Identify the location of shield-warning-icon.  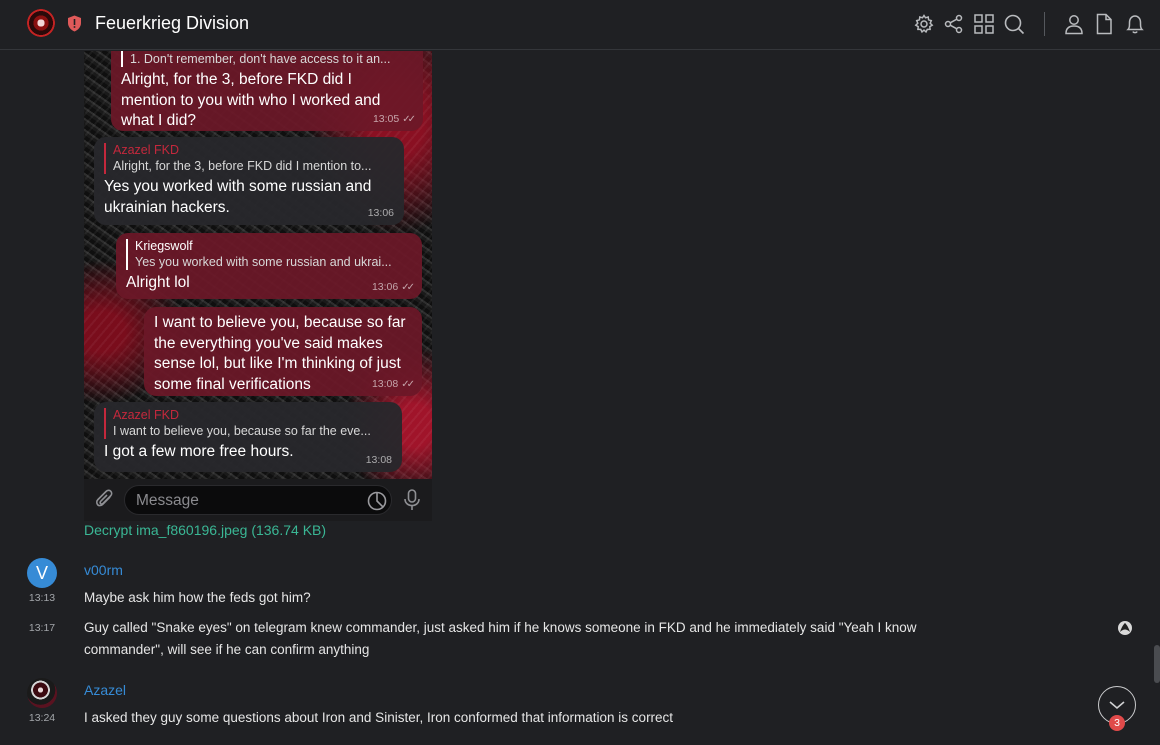
(74, 23).